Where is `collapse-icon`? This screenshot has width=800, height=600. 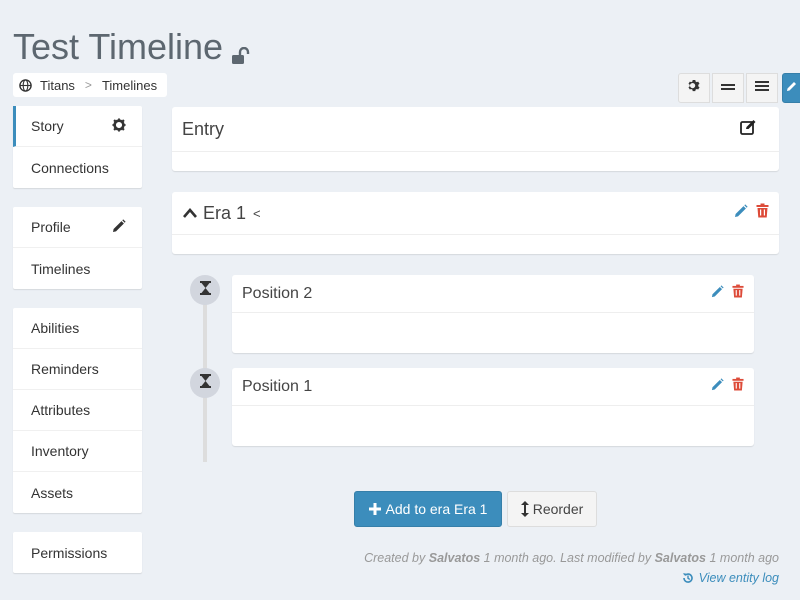
collapse-icon is located at coordinates (728, 88).